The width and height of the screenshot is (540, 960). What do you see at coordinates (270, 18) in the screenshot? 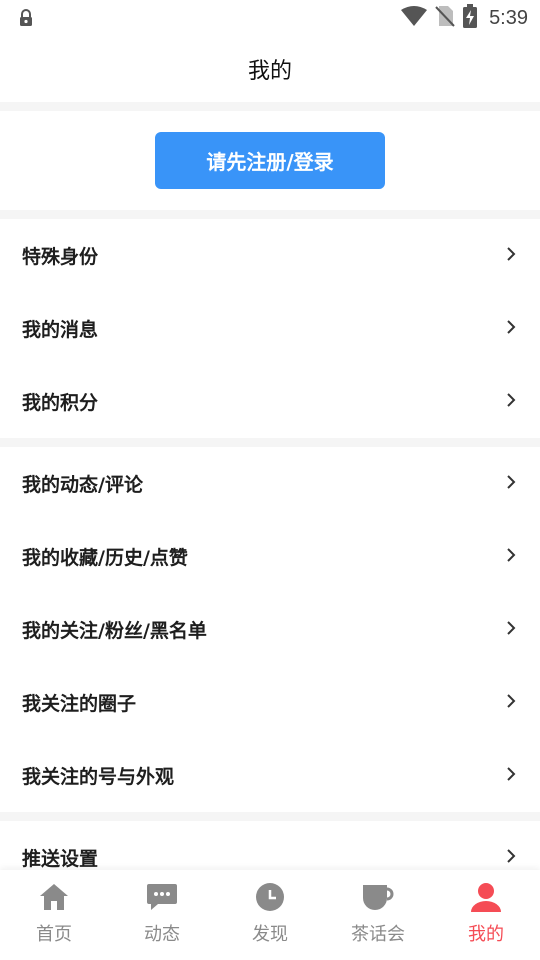
I see `status-bar: 5:39` at bounding box center [270, 18].